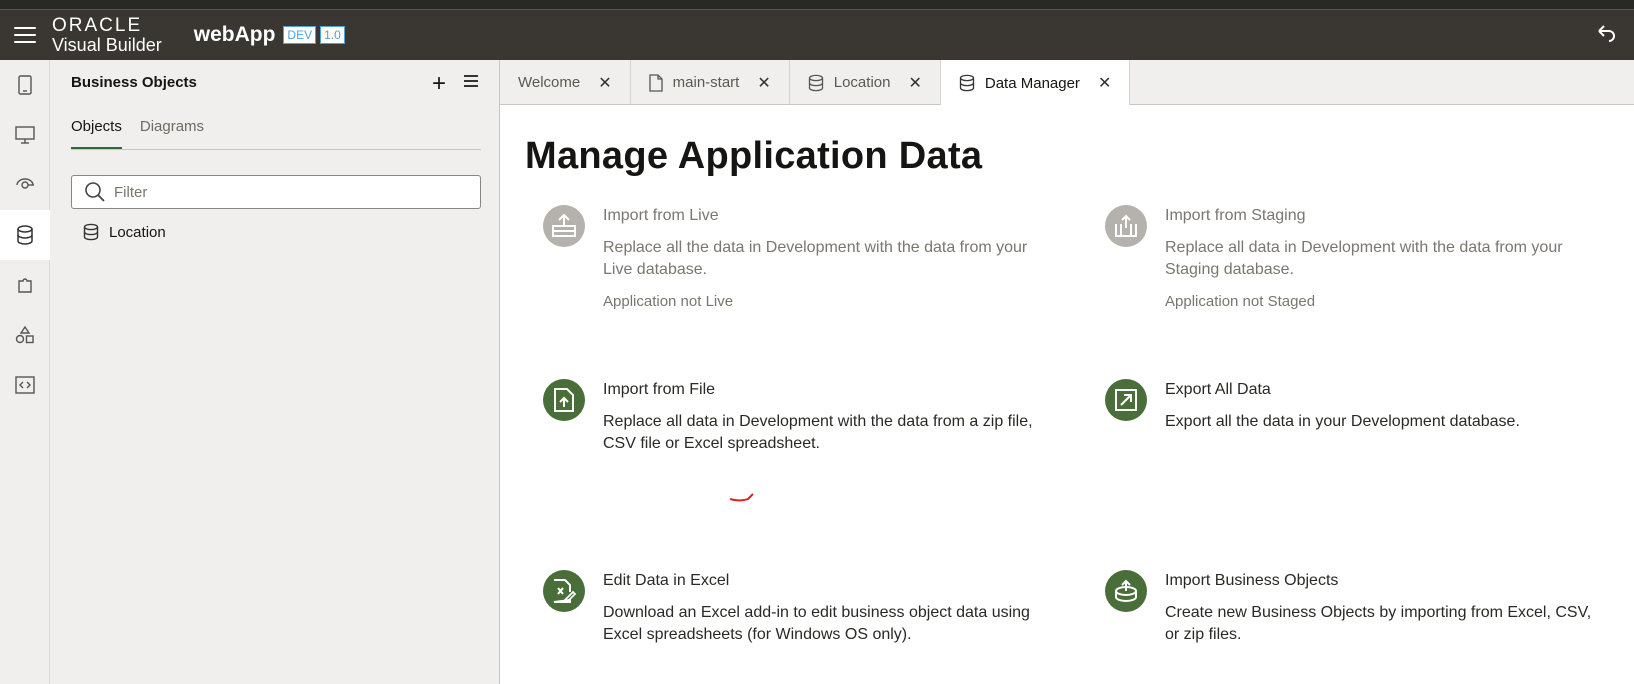 The width and height of the screenshot is (1634, 684). Describe the element at coordinates (1126, 400) in the screenshot. I see `export-icon` at that location.